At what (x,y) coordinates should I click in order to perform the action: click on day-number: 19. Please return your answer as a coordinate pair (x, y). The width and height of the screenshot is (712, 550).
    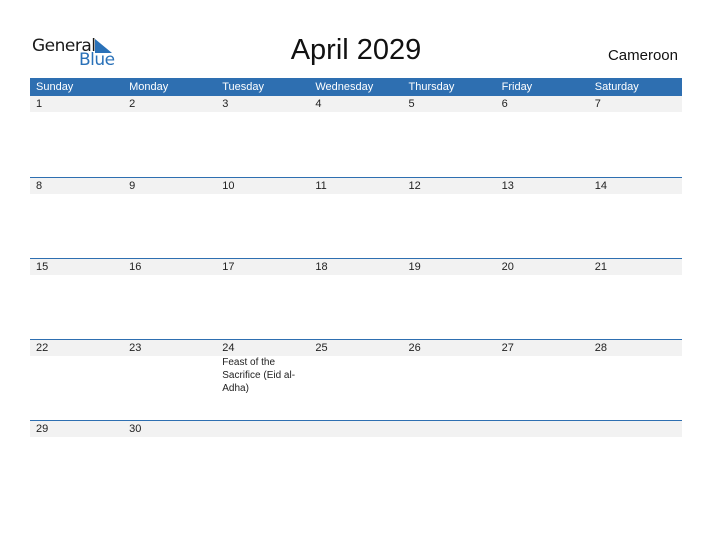
    Looking at the image, I should click on (414, 267).